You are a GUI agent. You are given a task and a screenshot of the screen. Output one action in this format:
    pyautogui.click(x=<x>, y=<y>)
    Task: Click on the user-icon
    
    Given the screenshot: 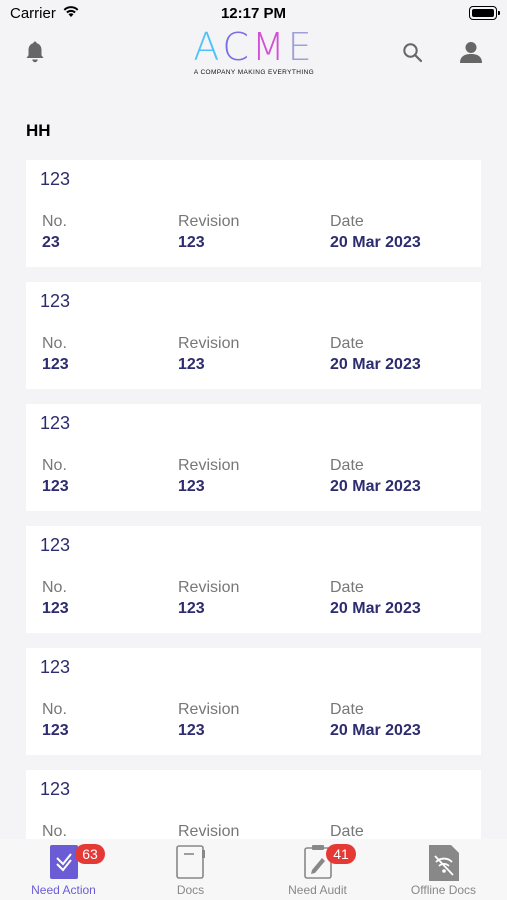 What is the action you would take?
    pyautogui.click(x=471, y=54)
    